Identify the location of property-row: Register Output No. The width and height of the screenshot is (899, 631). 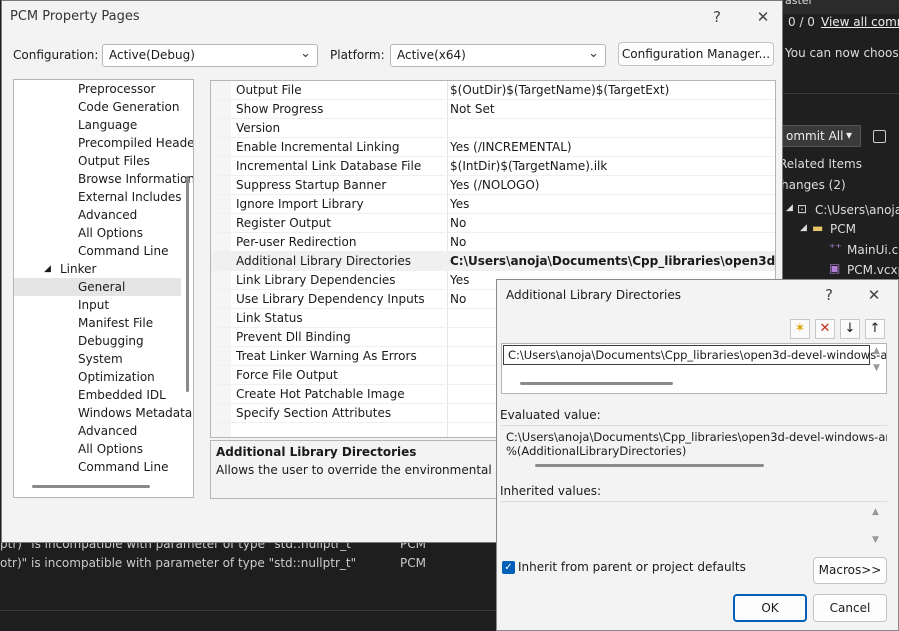
(493, 223).